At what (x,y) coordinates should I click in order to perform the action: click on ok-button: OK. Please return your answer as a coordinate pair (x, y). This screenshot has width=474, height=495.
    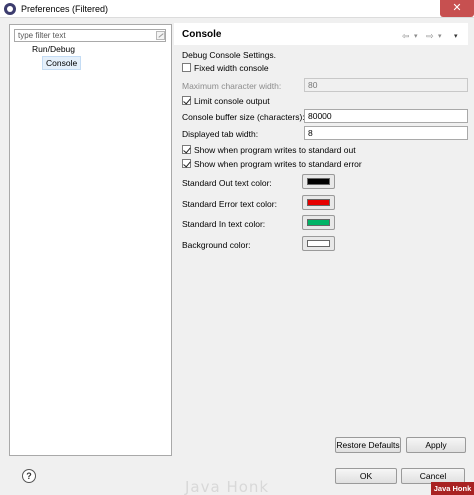
    Looking at the image, I should click on (366, 476).